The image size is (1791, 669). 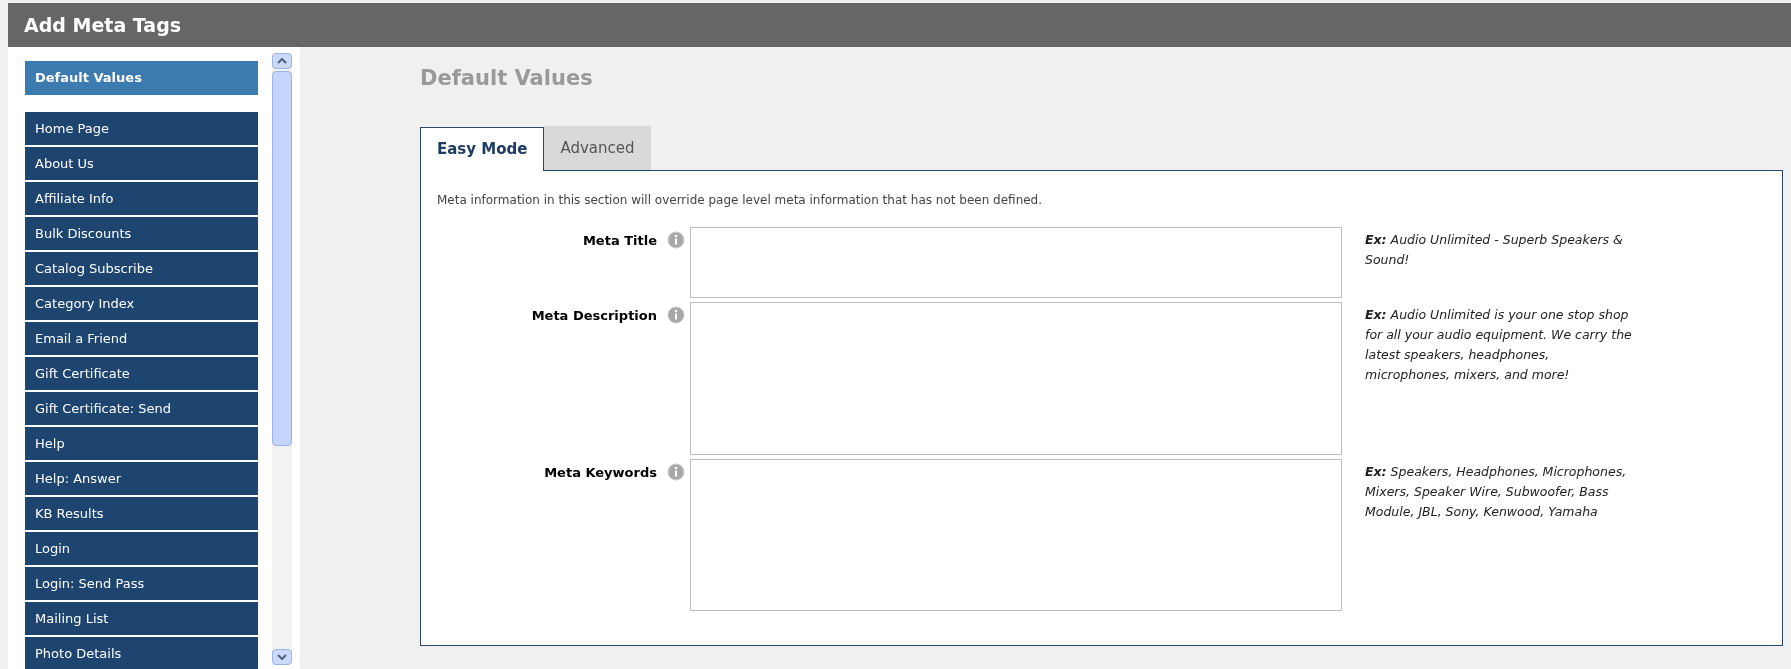 What do you see at coordinates (141, 548) in the screenshot?
I see `sidebar-item: Login` at bounding box center [141, 548].